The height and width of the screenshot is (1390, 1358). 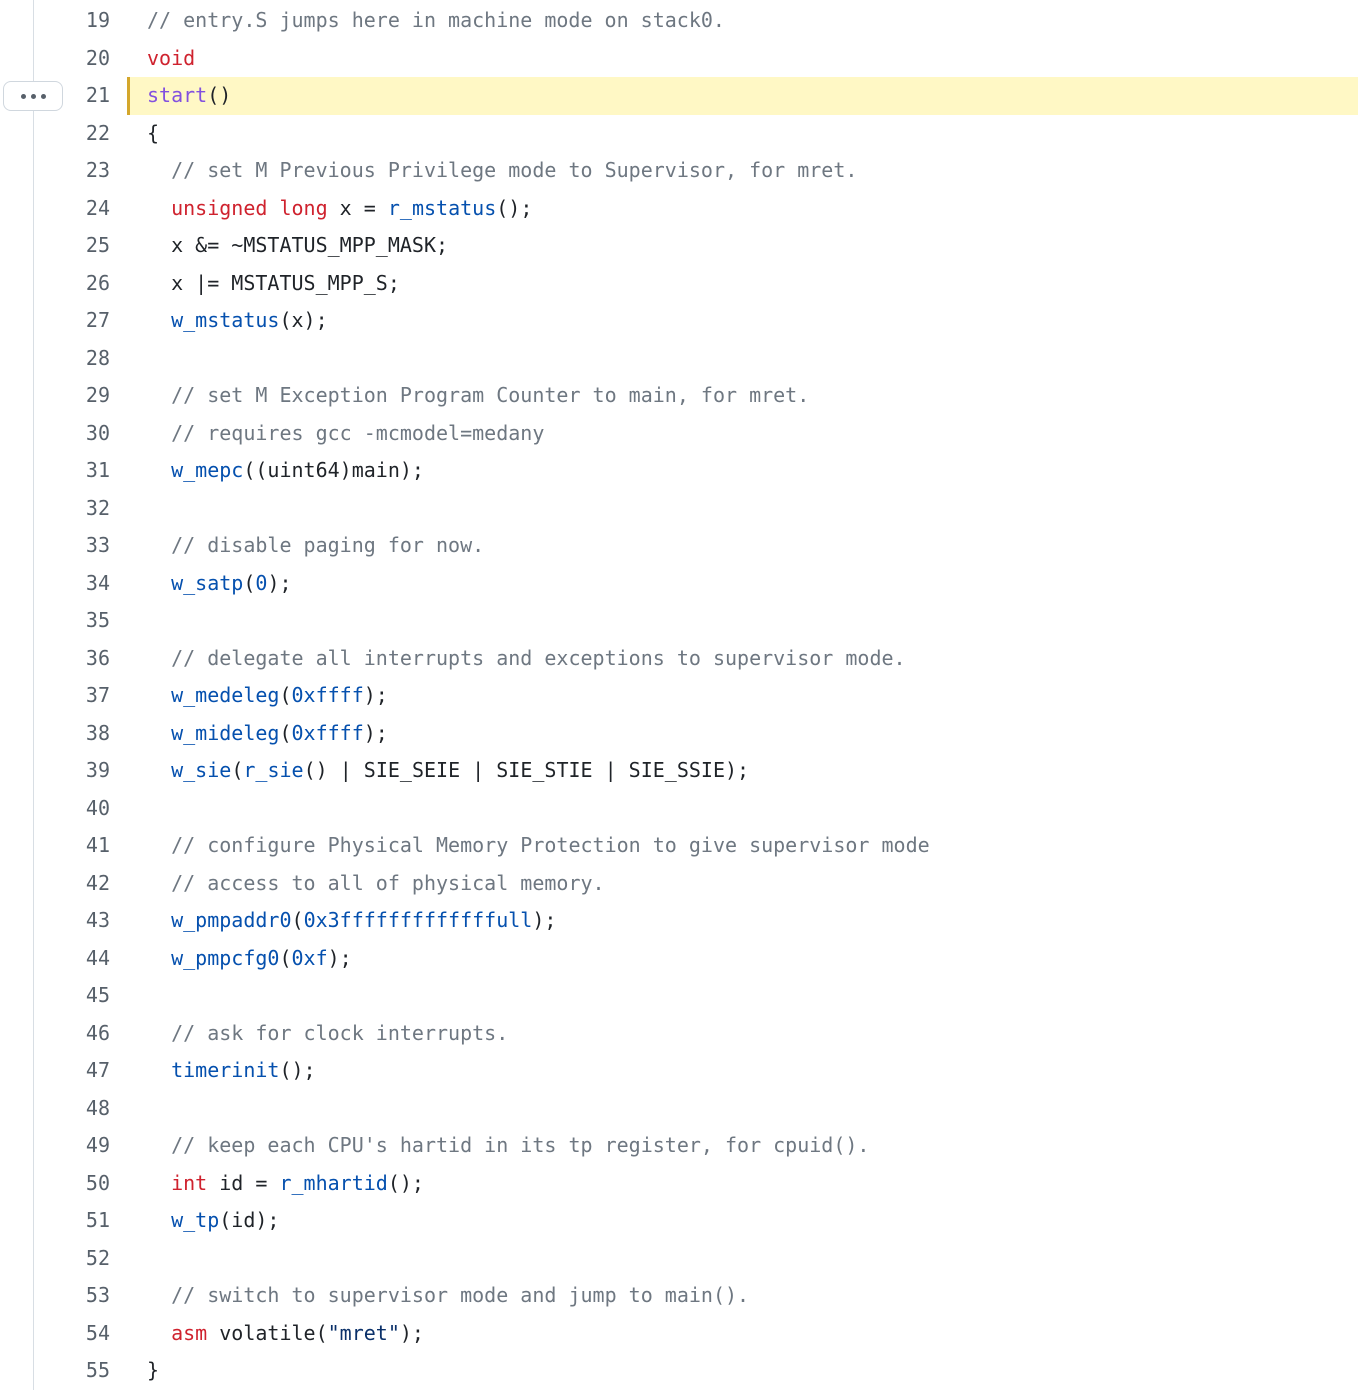 What do you see at coordinates (742, 696) in the screenshot?
I see `code-line-text: w_medeleg(0xffff);` at bounding box center [742, 696].